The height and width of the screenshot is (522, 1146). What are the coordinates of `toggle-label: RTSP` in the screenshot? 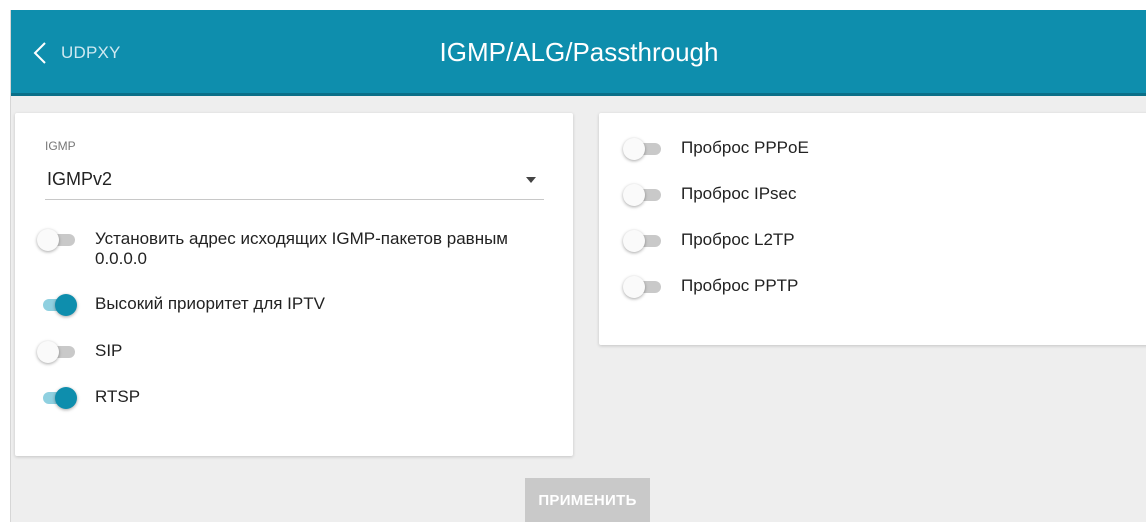 It's located at (118, 396).